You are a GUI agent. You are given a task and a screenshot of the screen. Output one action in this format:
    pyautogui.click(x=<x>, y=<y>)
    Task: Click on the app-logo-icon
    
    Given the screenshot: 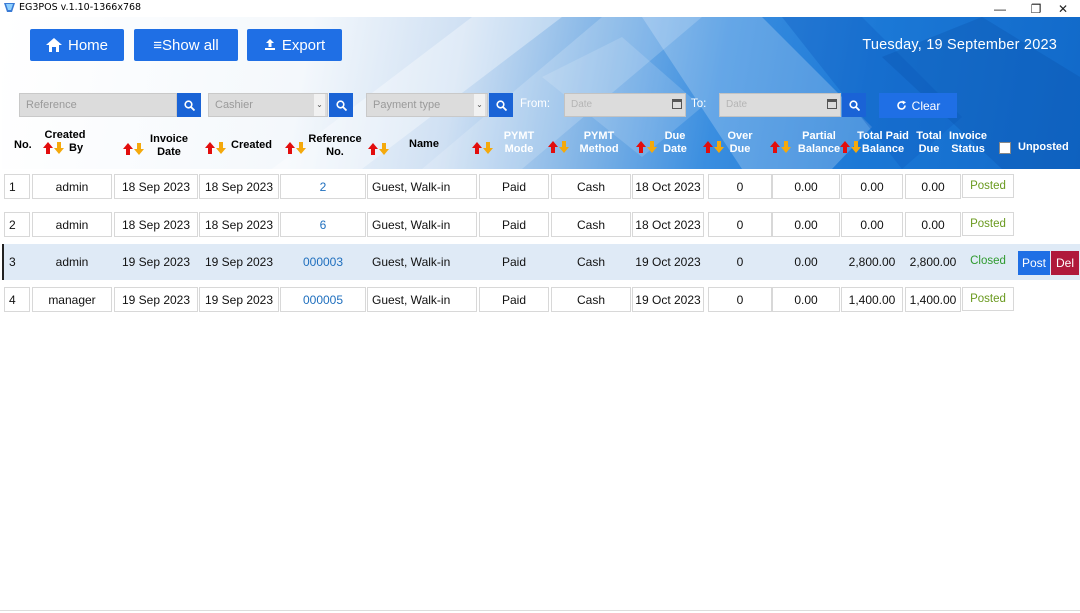 What is the action you would take?
    pyautogui.click(x=9, y=7)
    